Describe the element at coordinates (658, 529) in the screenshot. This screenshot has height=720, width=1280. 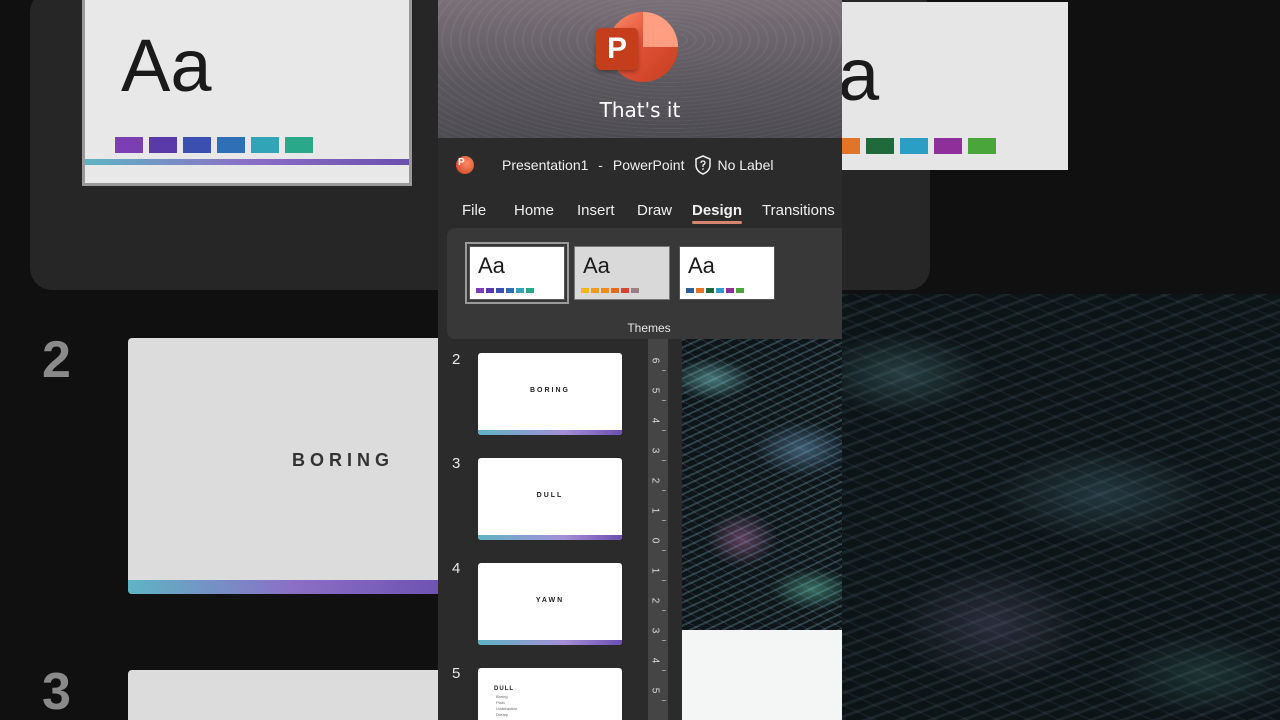
I see `vertical-ruler: 6 5 4 3 2 1 0 1 2 3 4 5` at that location.